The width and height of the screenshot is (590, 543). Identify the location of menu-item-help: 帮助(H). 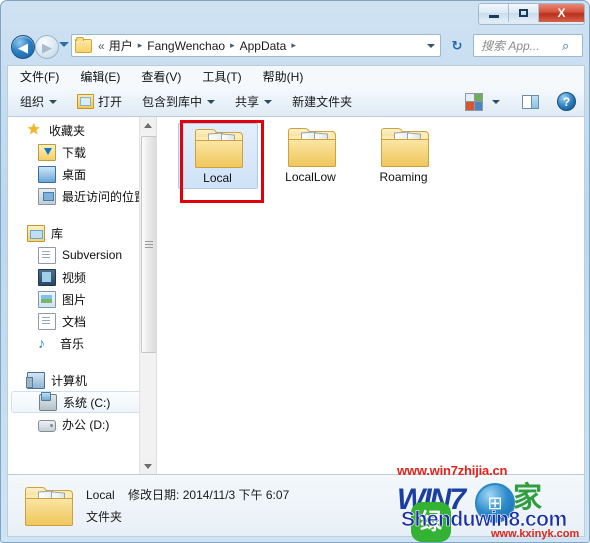
(283, 76).